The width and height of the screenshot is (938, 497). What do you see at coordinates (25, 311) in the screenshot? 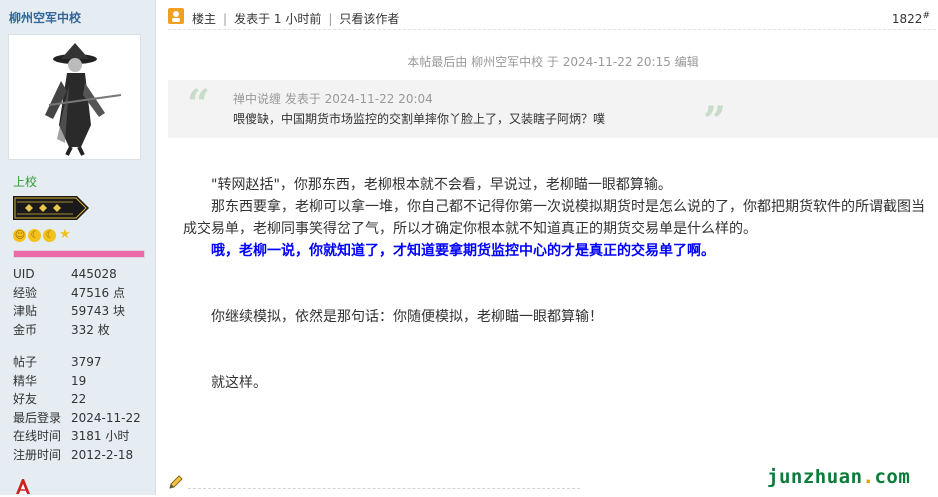
I see `stat-label: 津贴` at bounding box center [25, 311].